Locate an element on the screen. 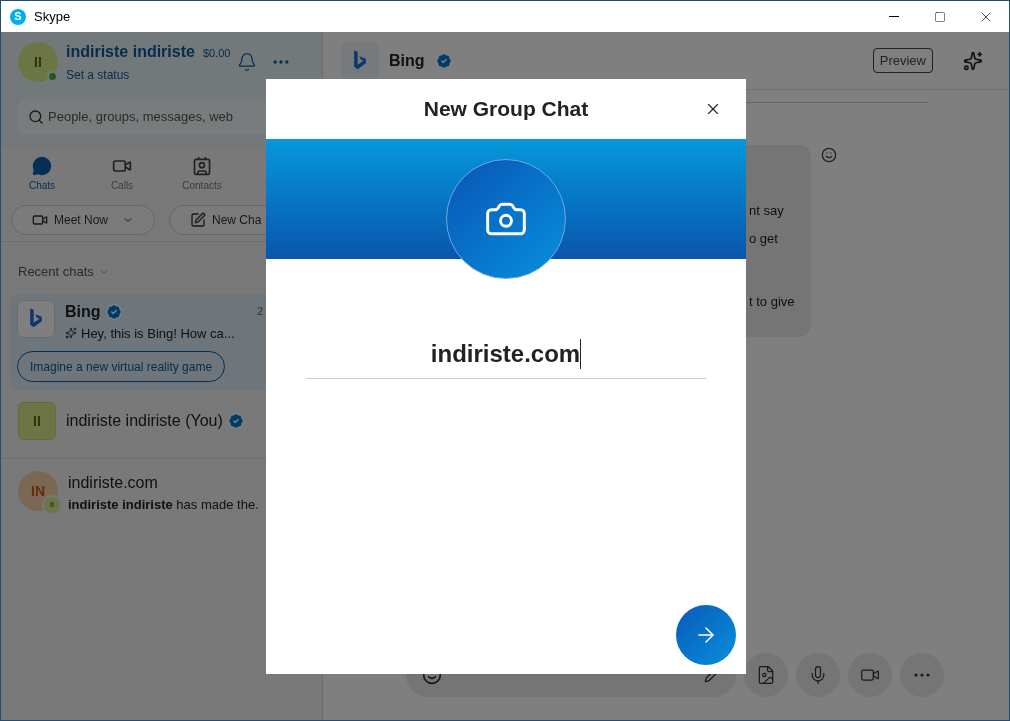 Image resolution: width=1010 pixels, height=721 pixels. compose-icon is located at coordinates (198, 220).